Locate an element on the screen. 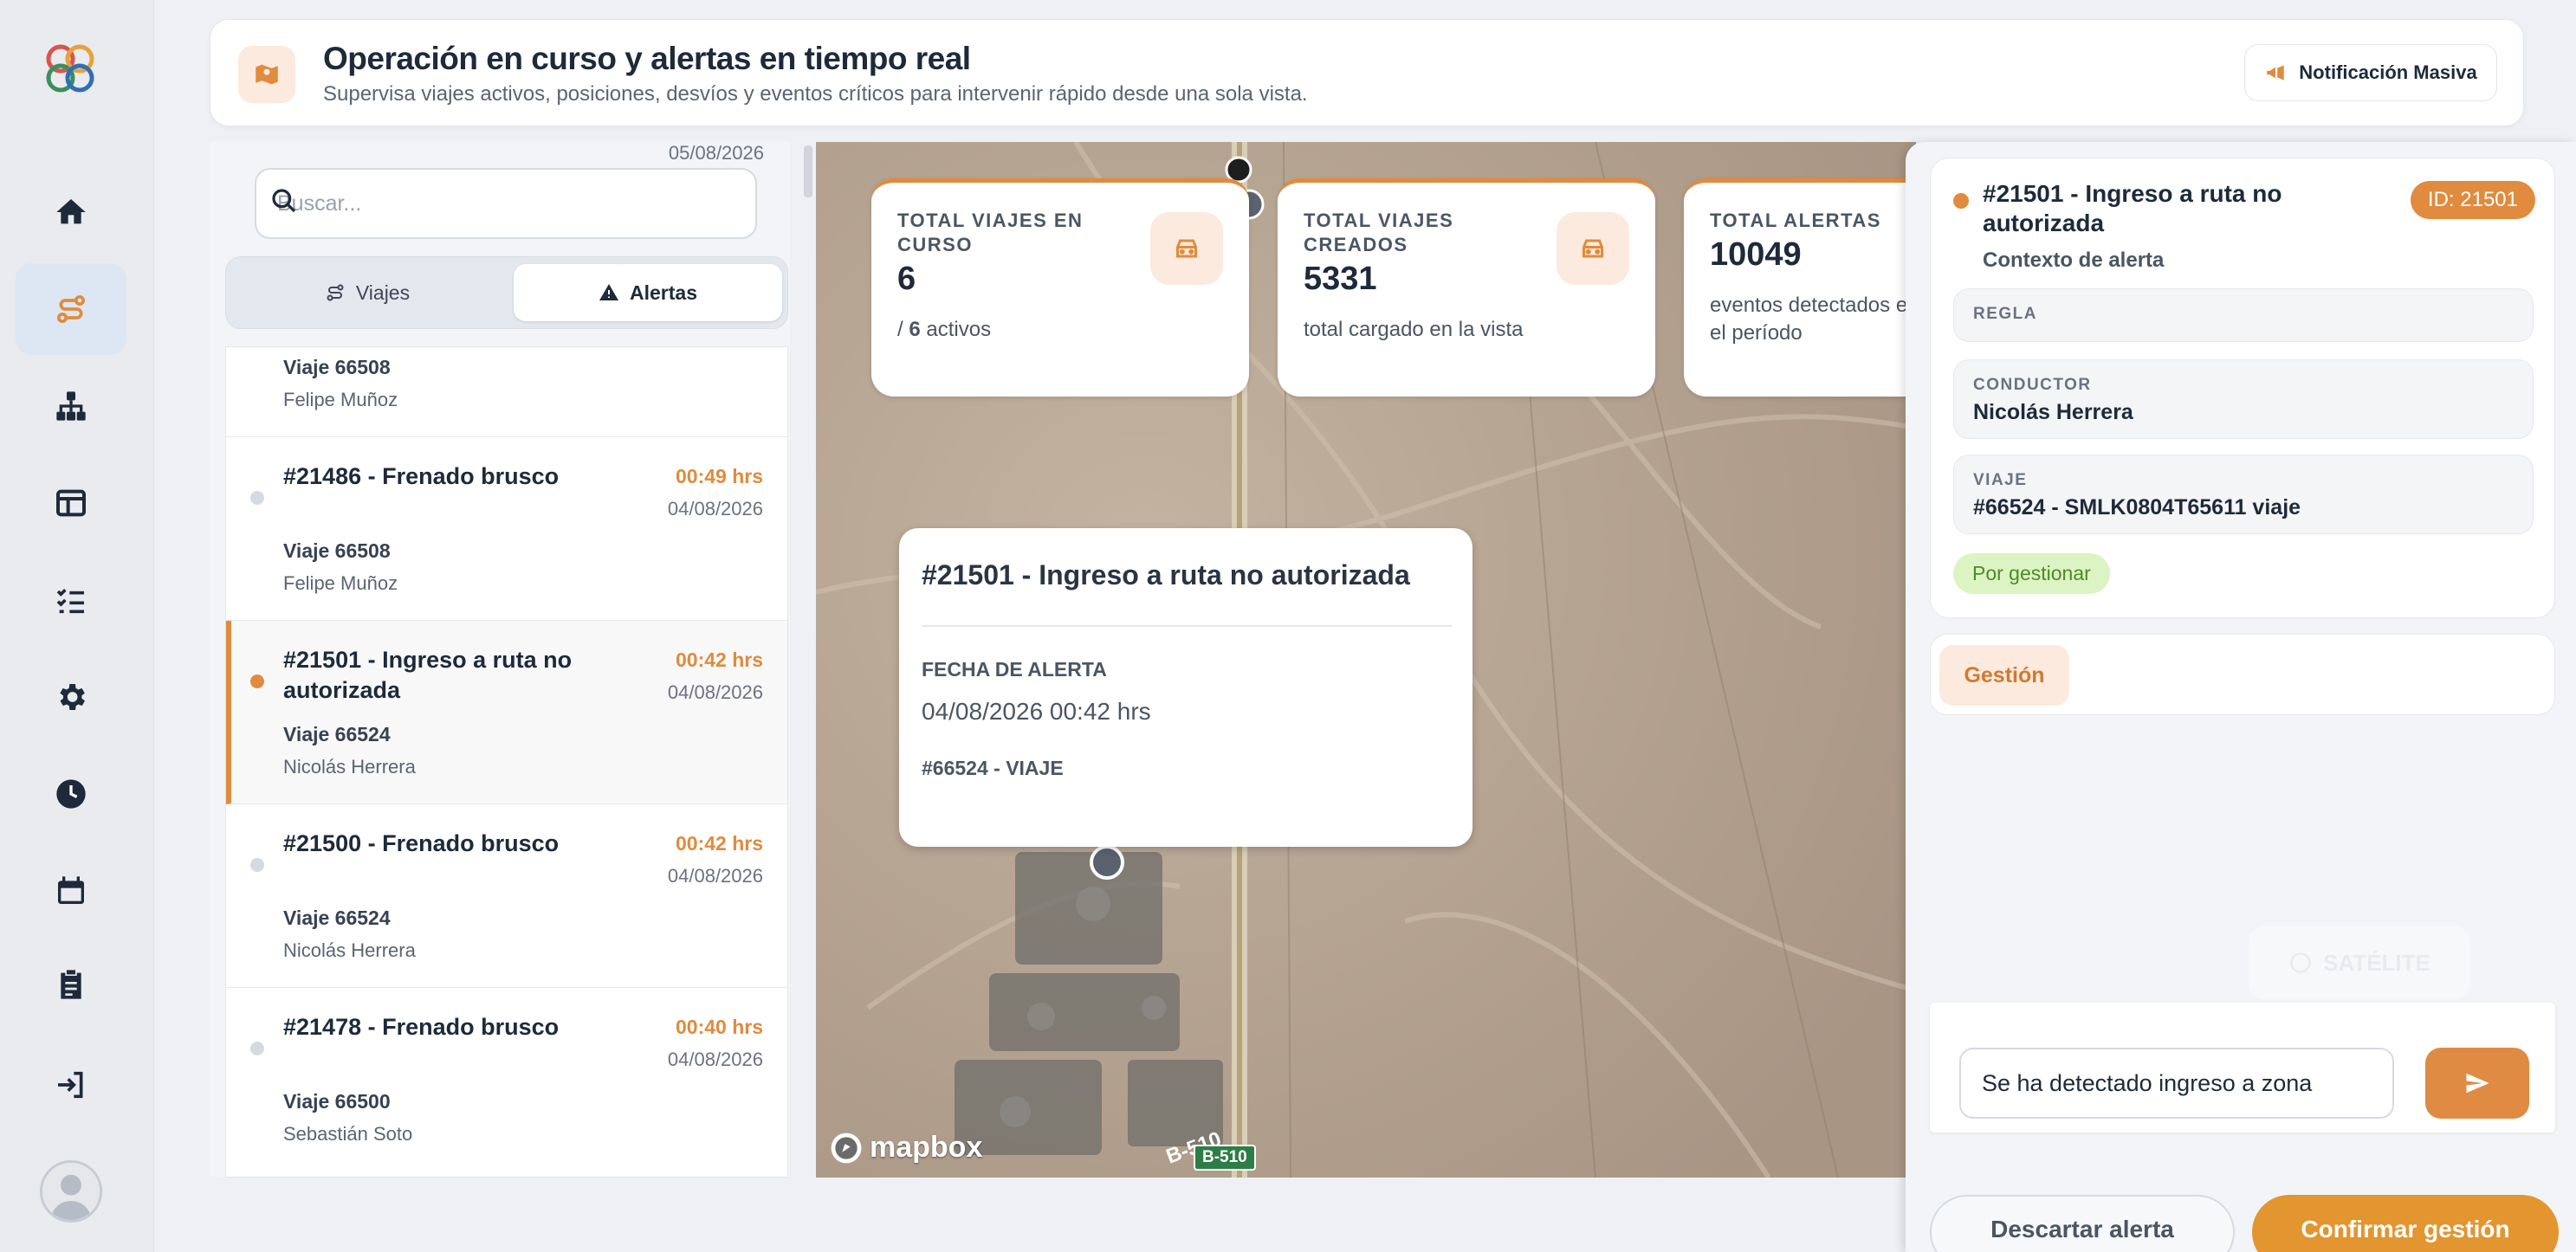  list-tabs: Viajes Alertas is located at coordinates (506, 292).